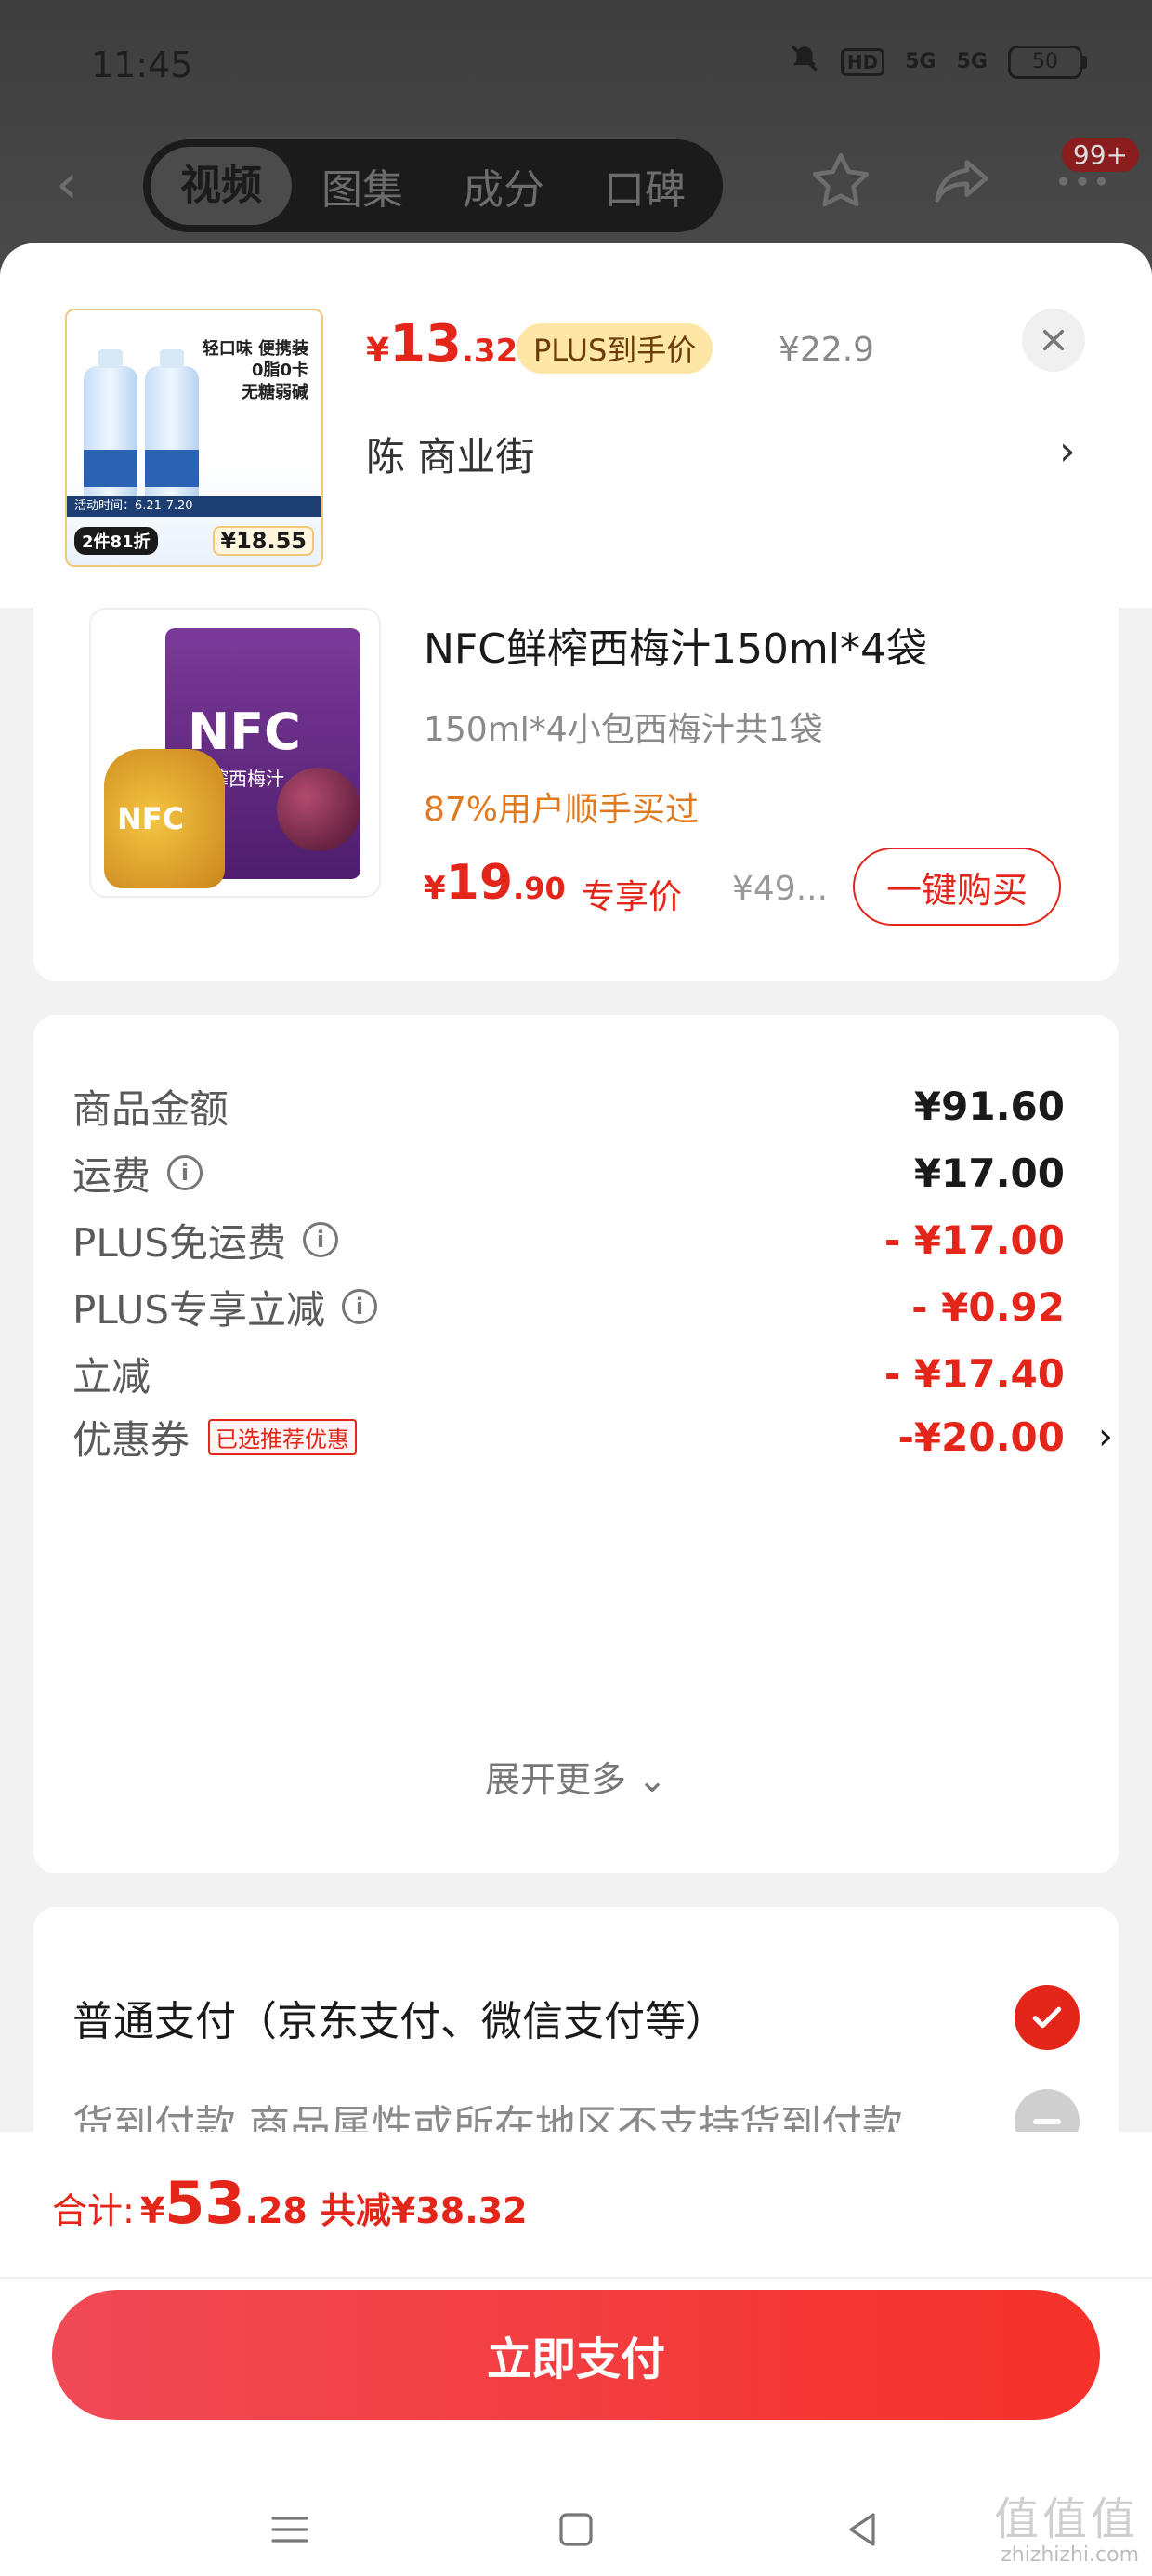 Image resolution: width=1152 pixels, height=2576 pixels. I want to click on summary-row-subtotal: 商品金额 ¥91.60, so click(568, 1107).